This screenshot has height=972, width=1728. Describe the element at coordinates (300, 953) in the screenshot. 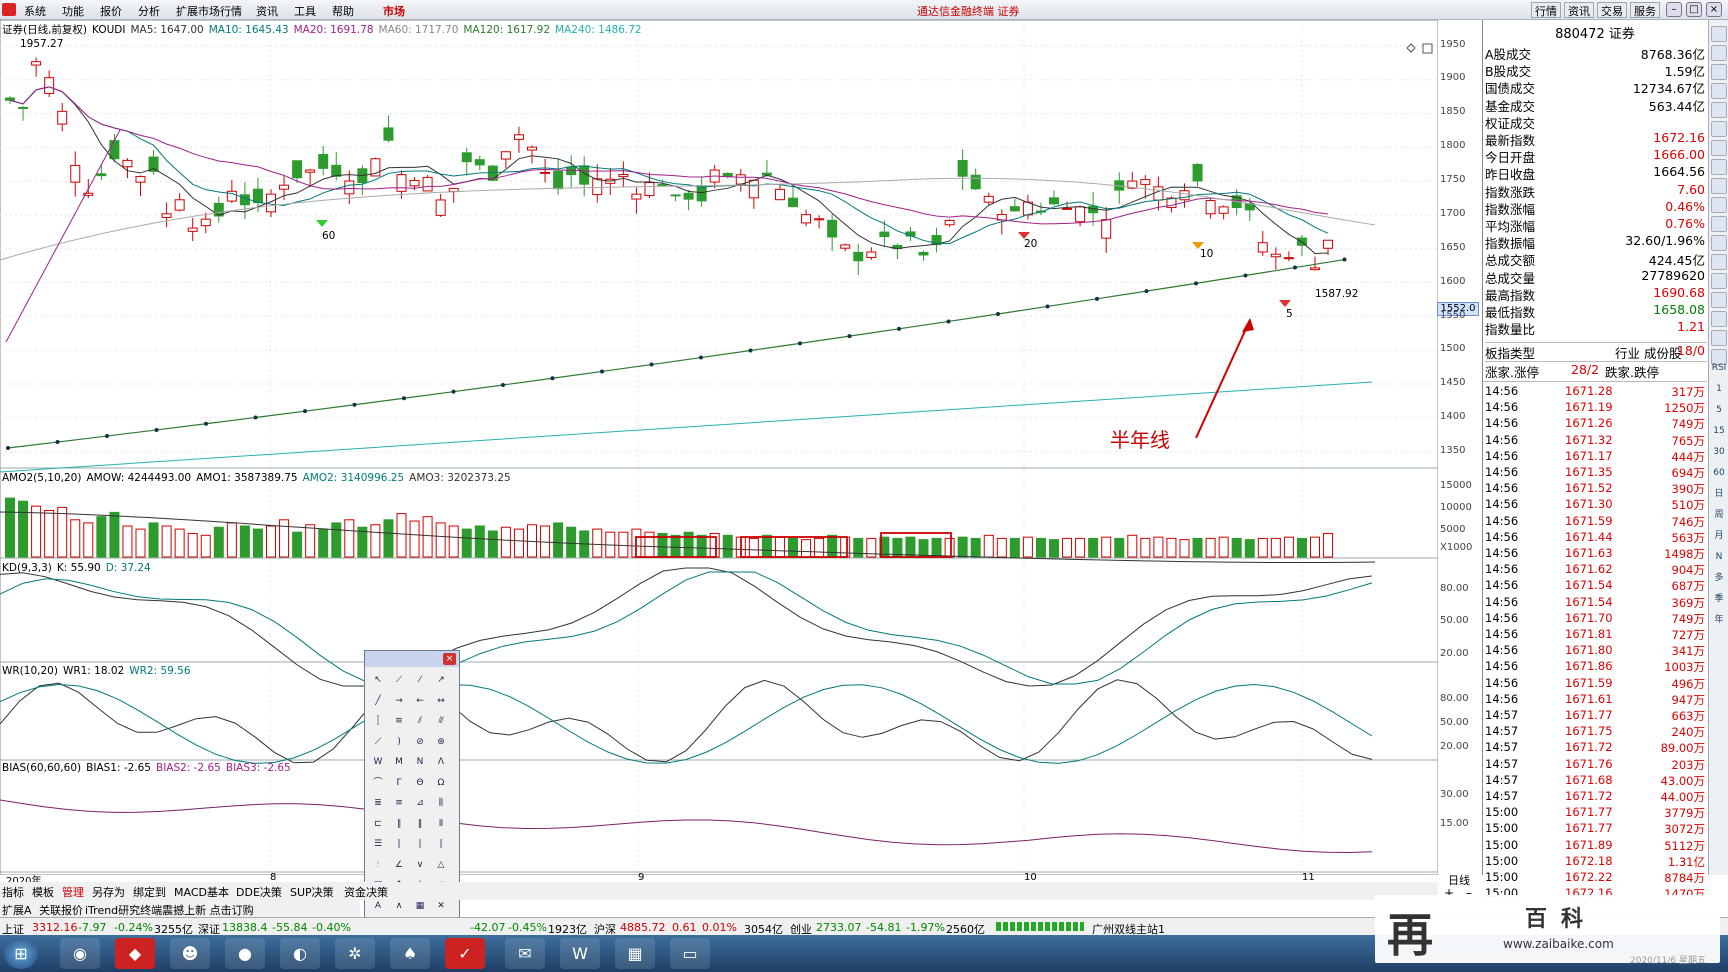

I see `browser-icon: ◐` at that location.